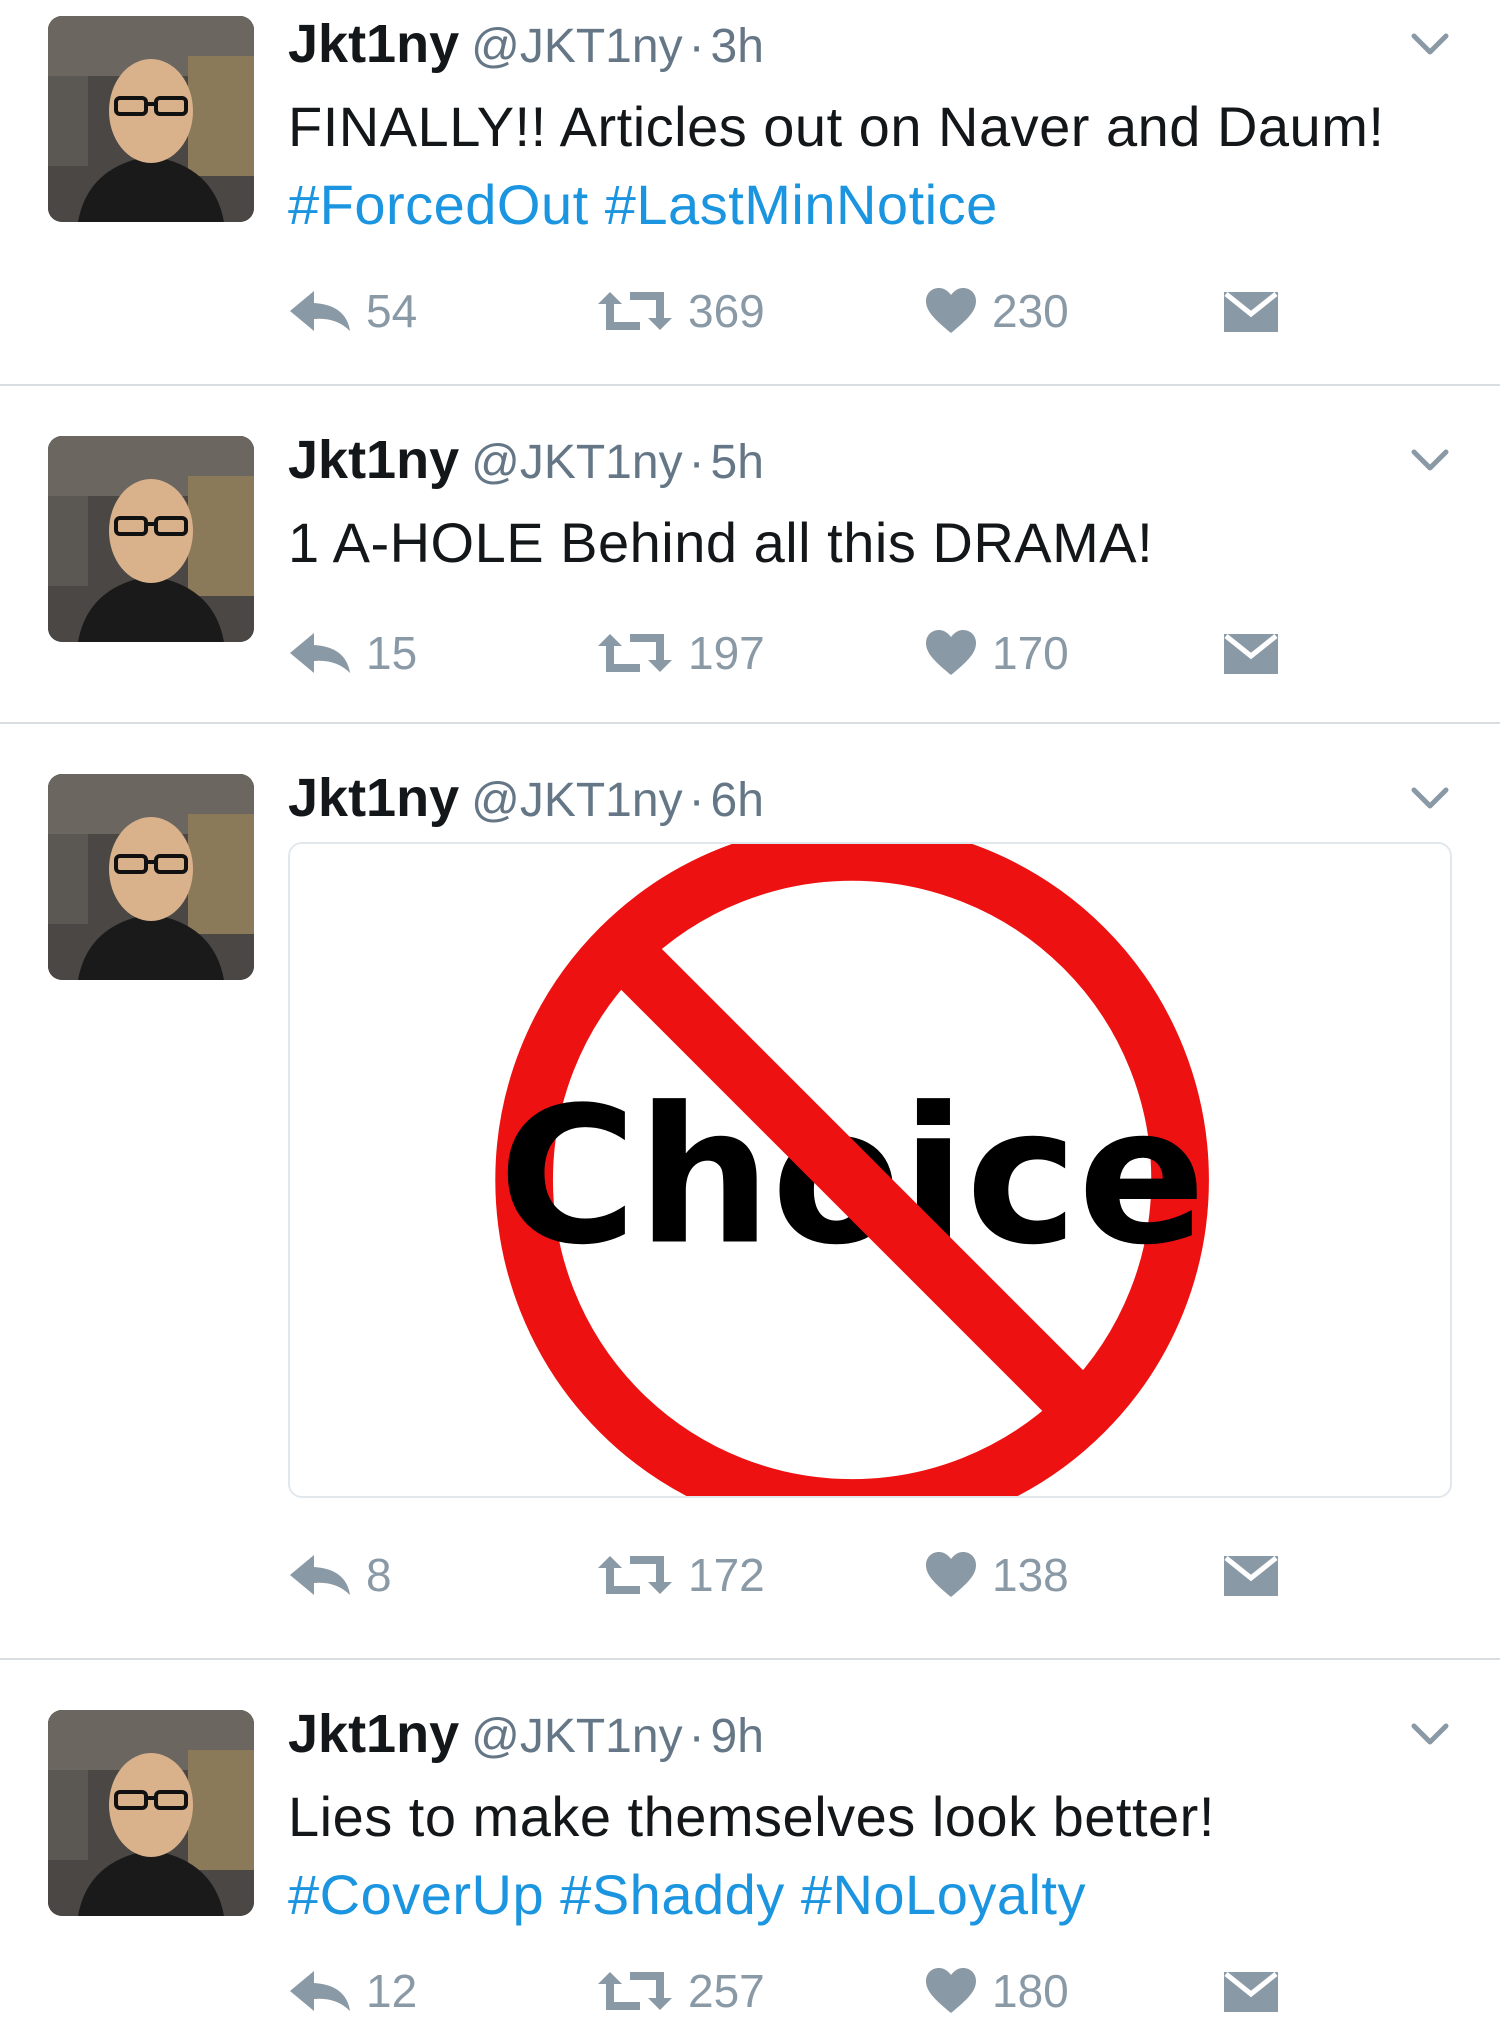  I want to click on retweet-button: 172, so click(680, 1575).